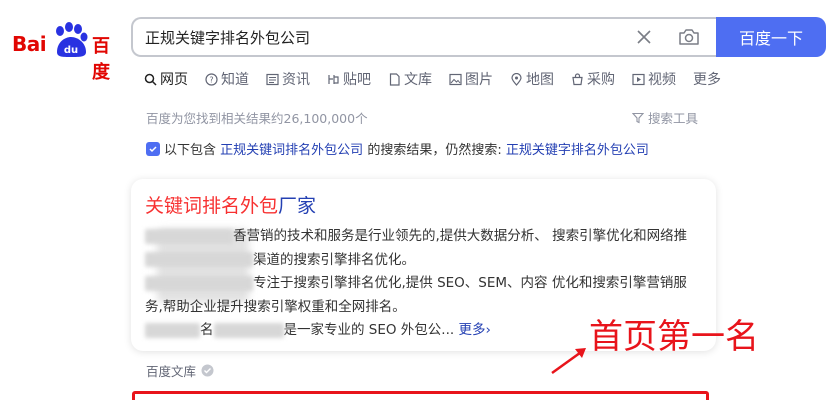  I want to click on tab-news: 资讯, so click(288, 79).